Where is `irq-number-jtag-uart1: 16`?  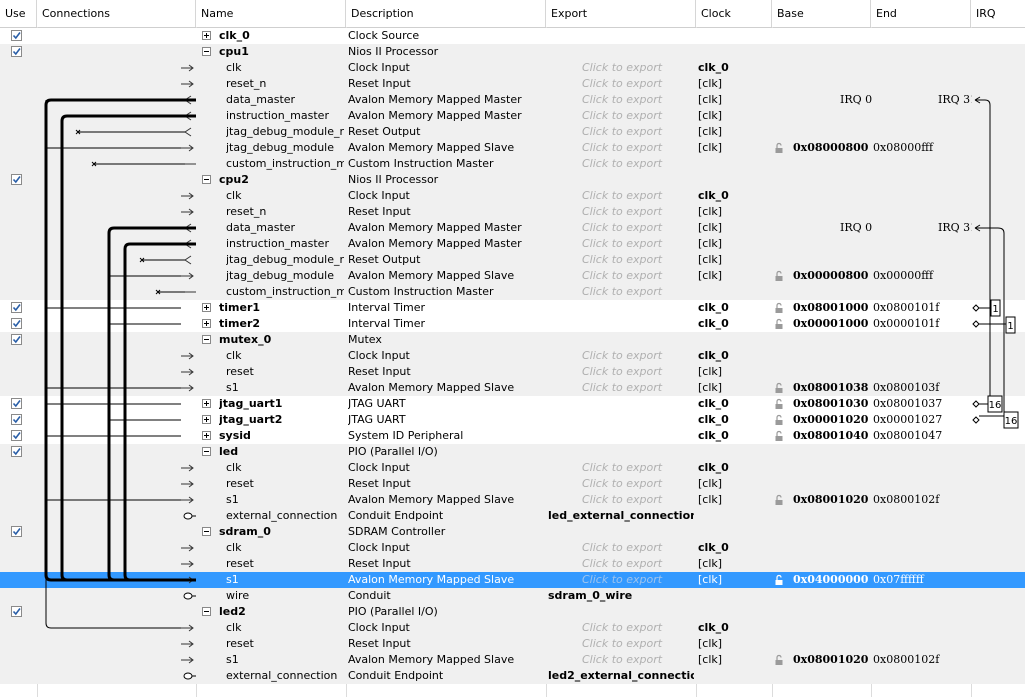 irq-number-jtag-uart1: 16 is located at coordinates (995, 404).